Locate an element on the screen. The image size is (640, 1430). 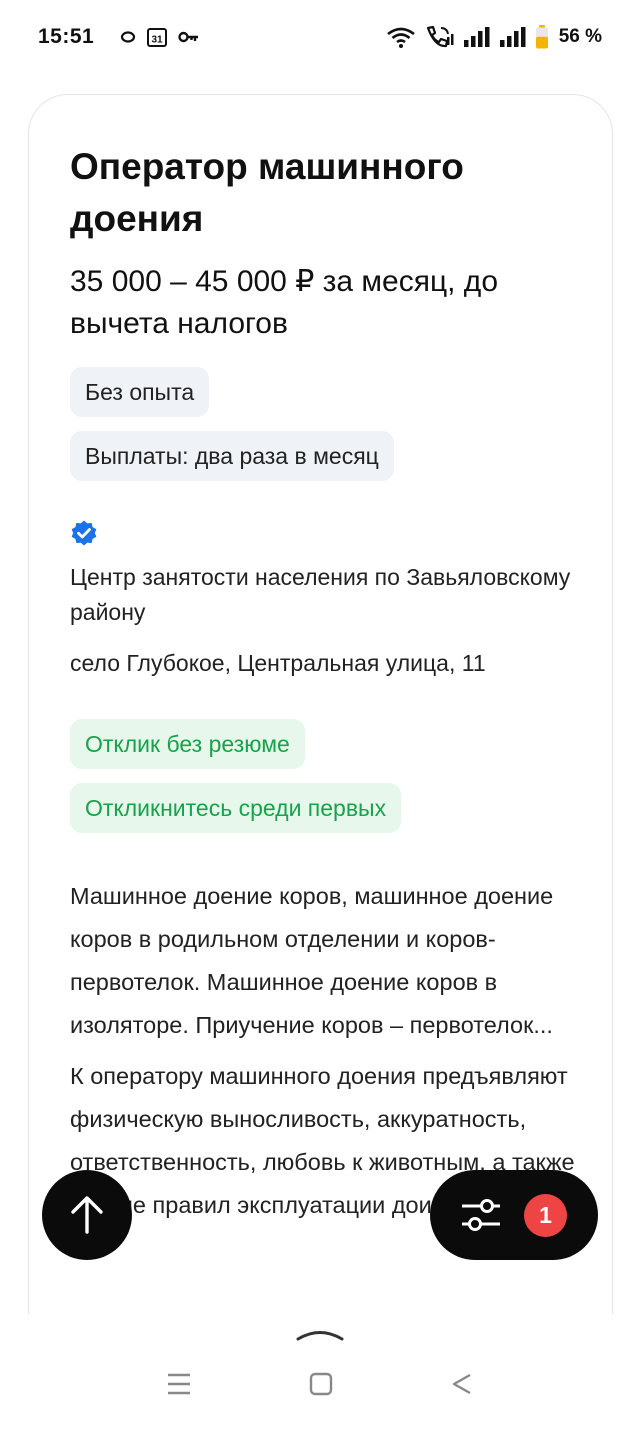
battery-icon is located at coordinates (541, 37).